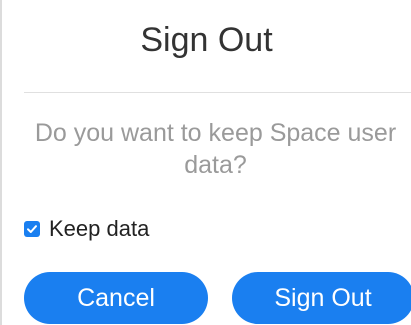 This screenshot has height=325, width=411. I want to click on keep-data-option: Keep data, so click(86, 229).